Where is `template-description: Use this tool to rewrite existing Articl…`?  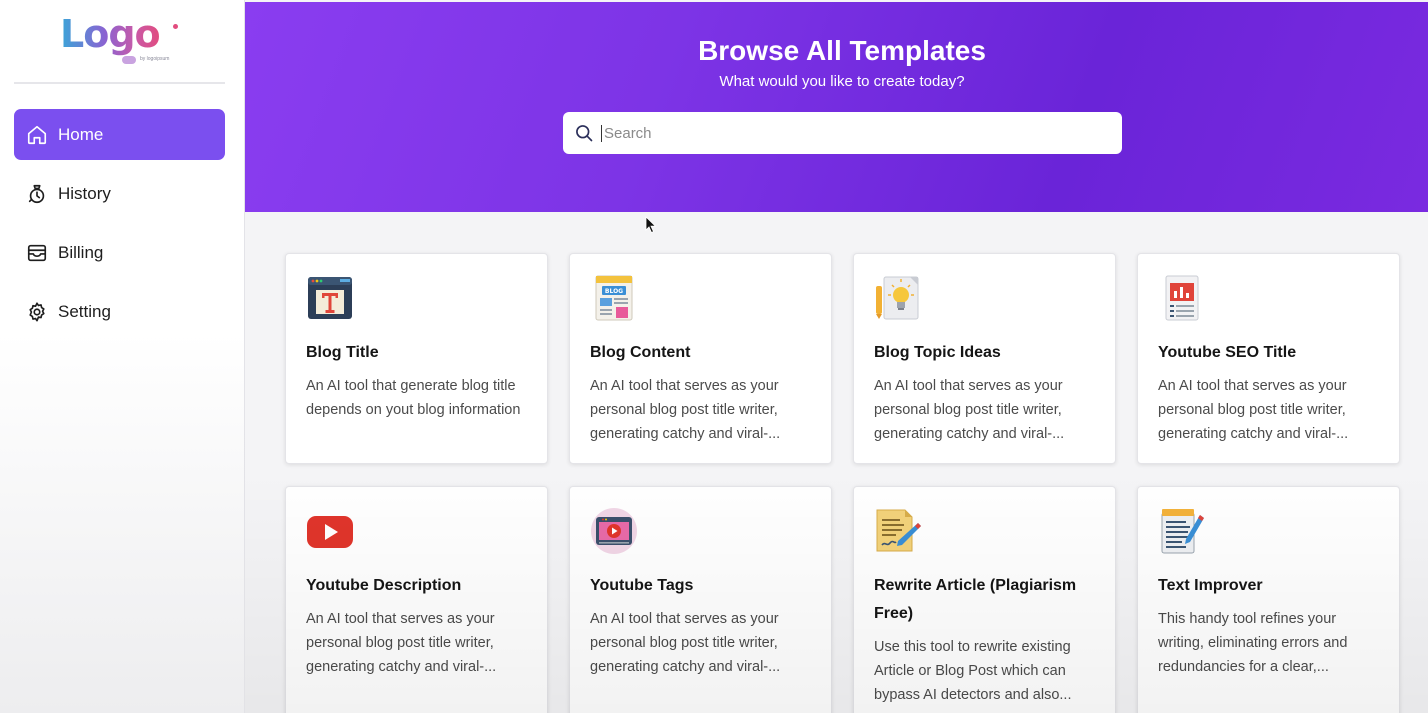
template-description: Use this tool to rewrite existing Articl… is located at coordinates (973, 671).